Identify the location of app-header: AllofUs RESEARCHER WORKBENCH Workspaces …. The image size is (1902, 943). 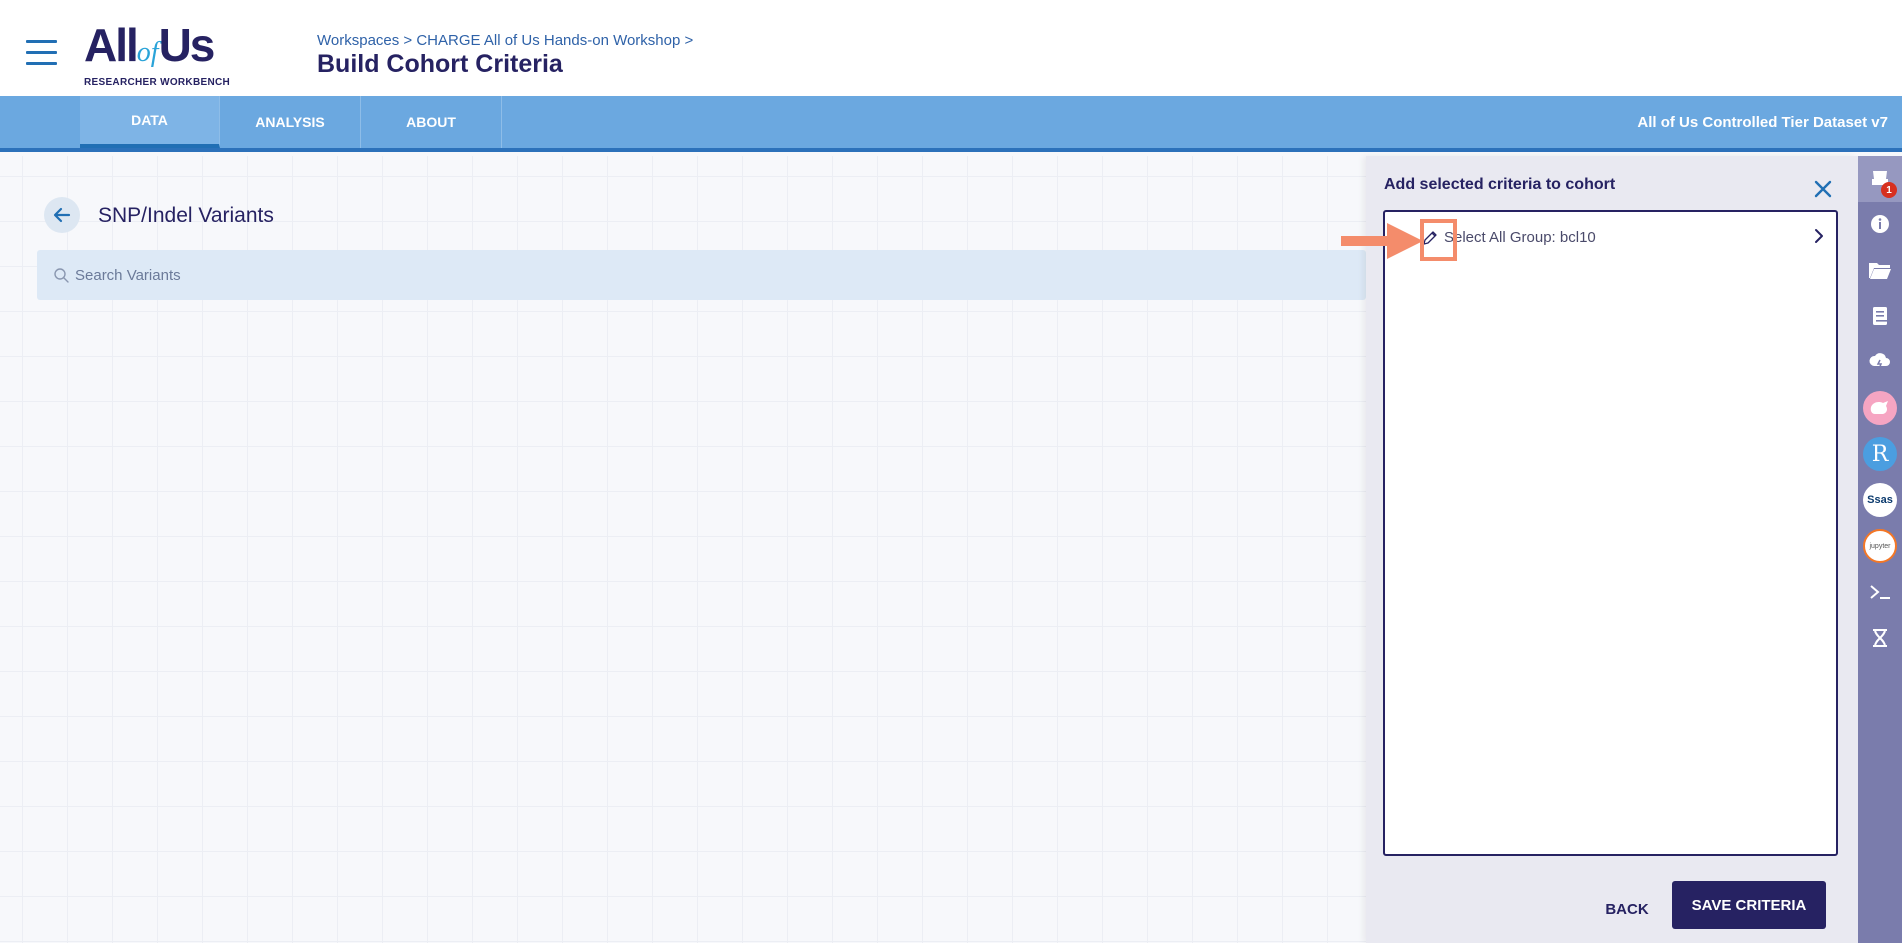
(951, 48).